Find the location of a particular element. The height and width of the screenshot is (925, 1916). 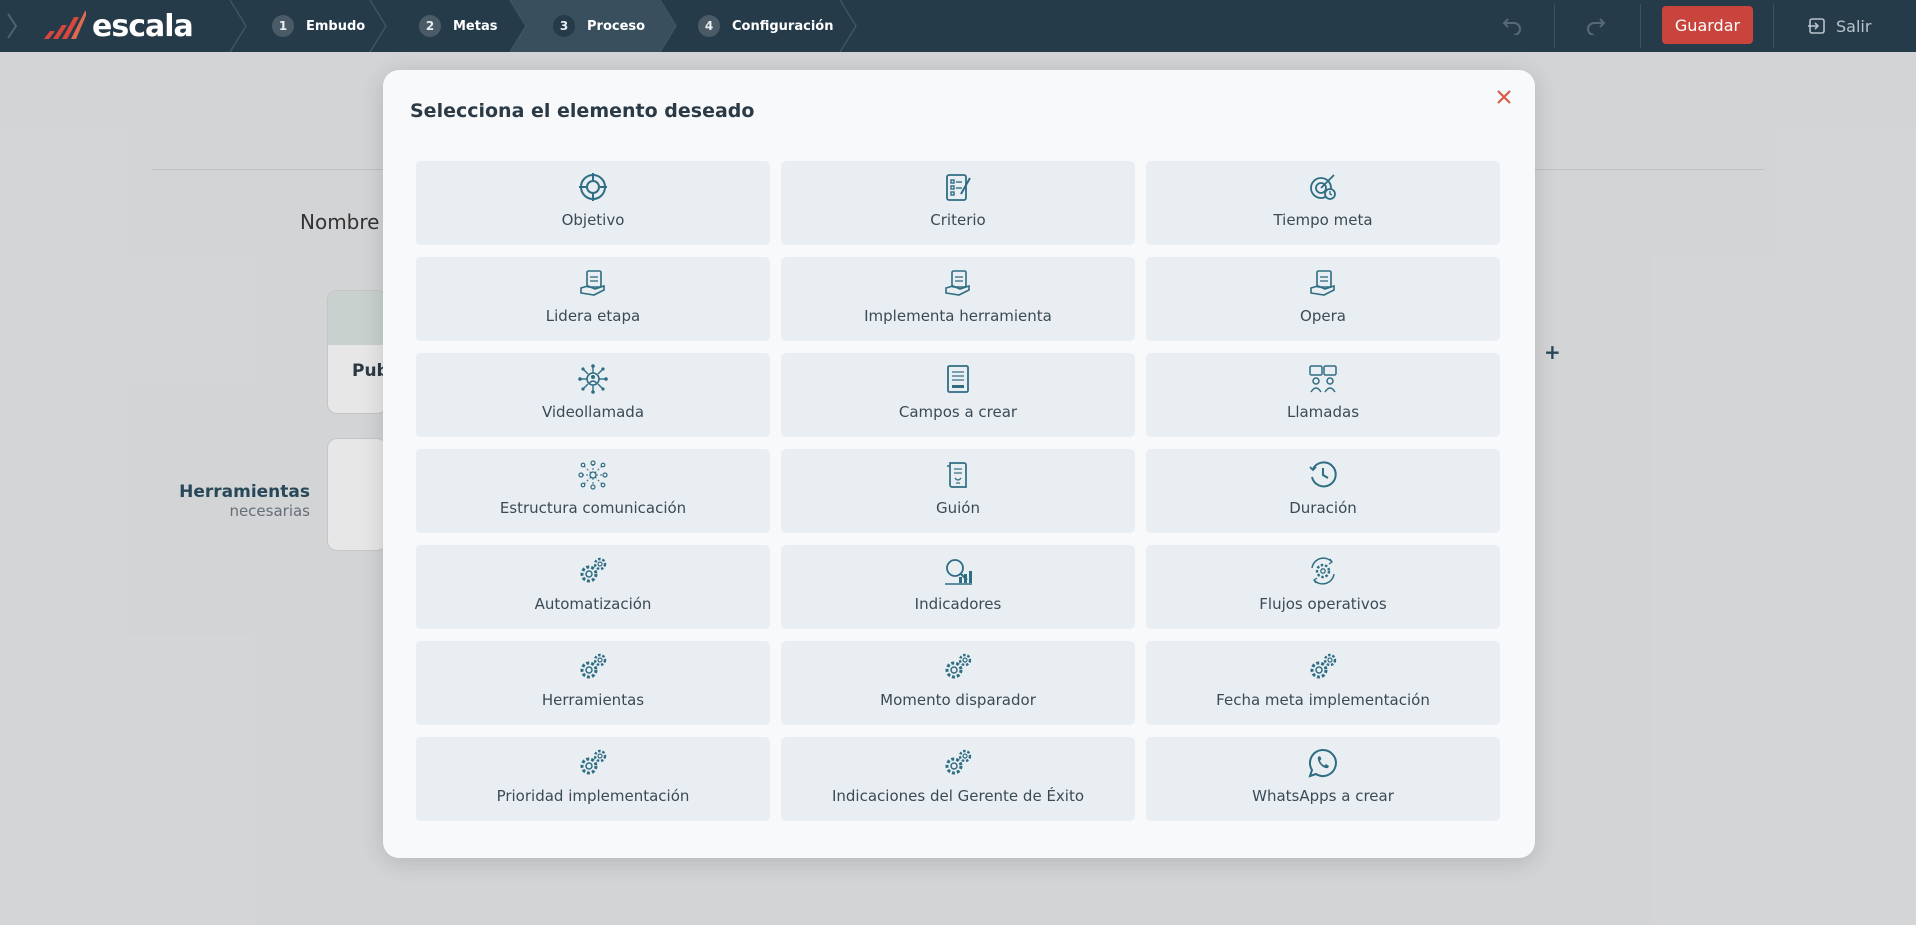

form-icon is located at coordinates (958, 379).